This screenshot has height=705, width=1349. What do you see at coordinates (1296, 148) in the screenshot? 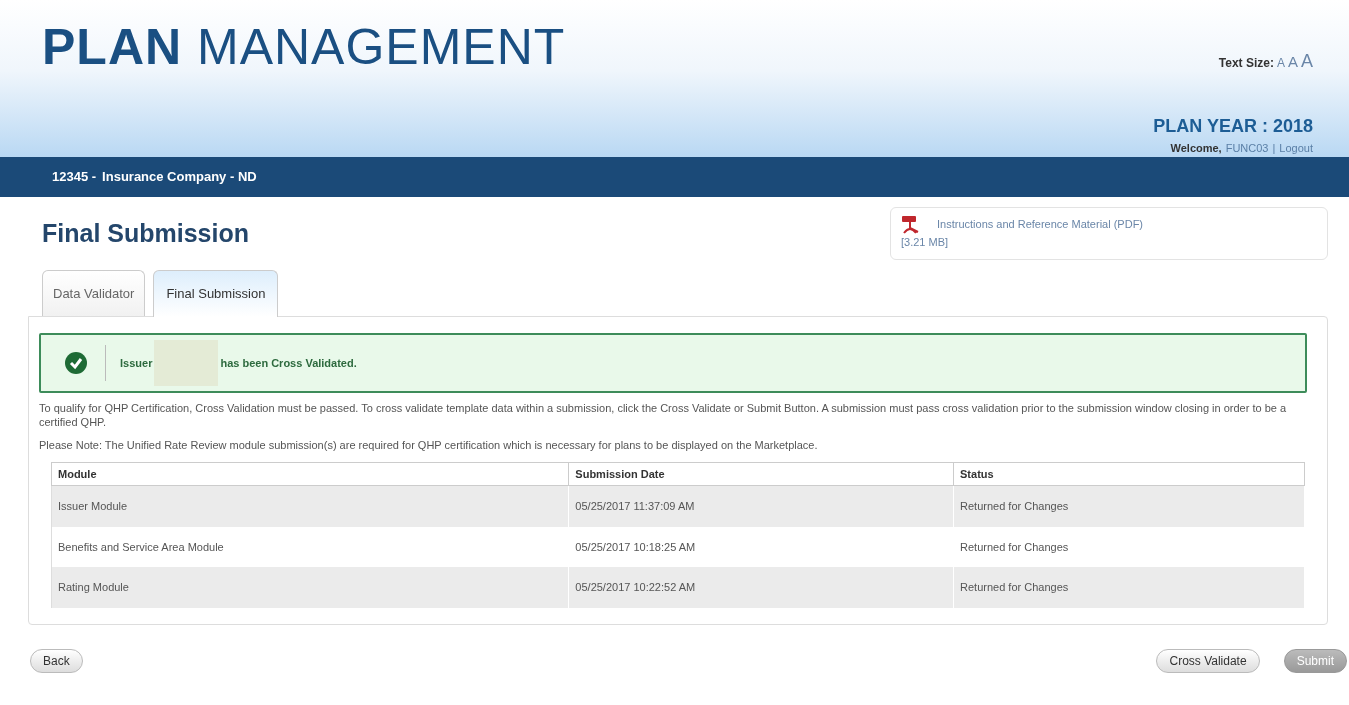
I see `logout-link: Logout` at bounding box center [1296, 148].